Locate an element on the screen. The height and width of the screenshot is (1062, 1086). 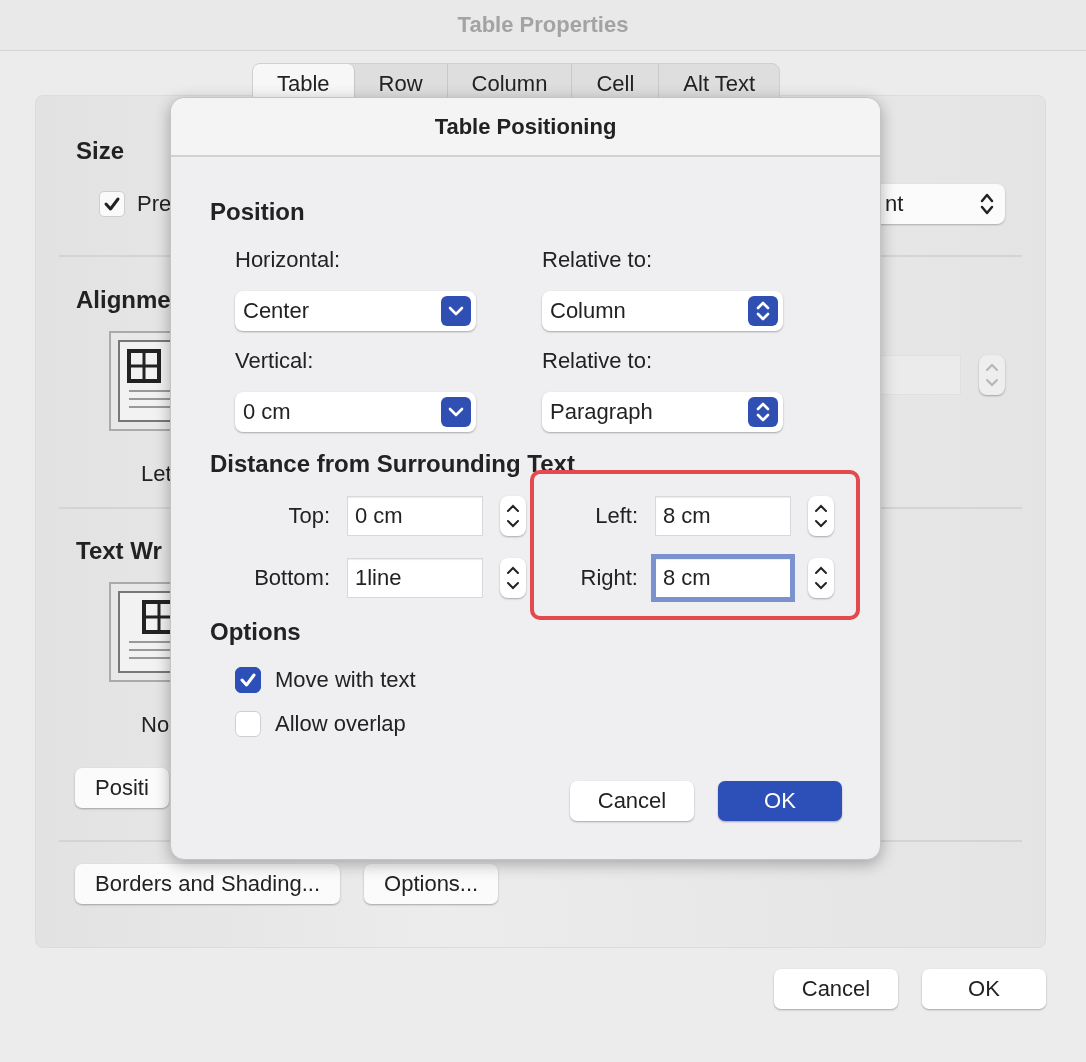
text-field: 1line is located at coordinates (415, 578).